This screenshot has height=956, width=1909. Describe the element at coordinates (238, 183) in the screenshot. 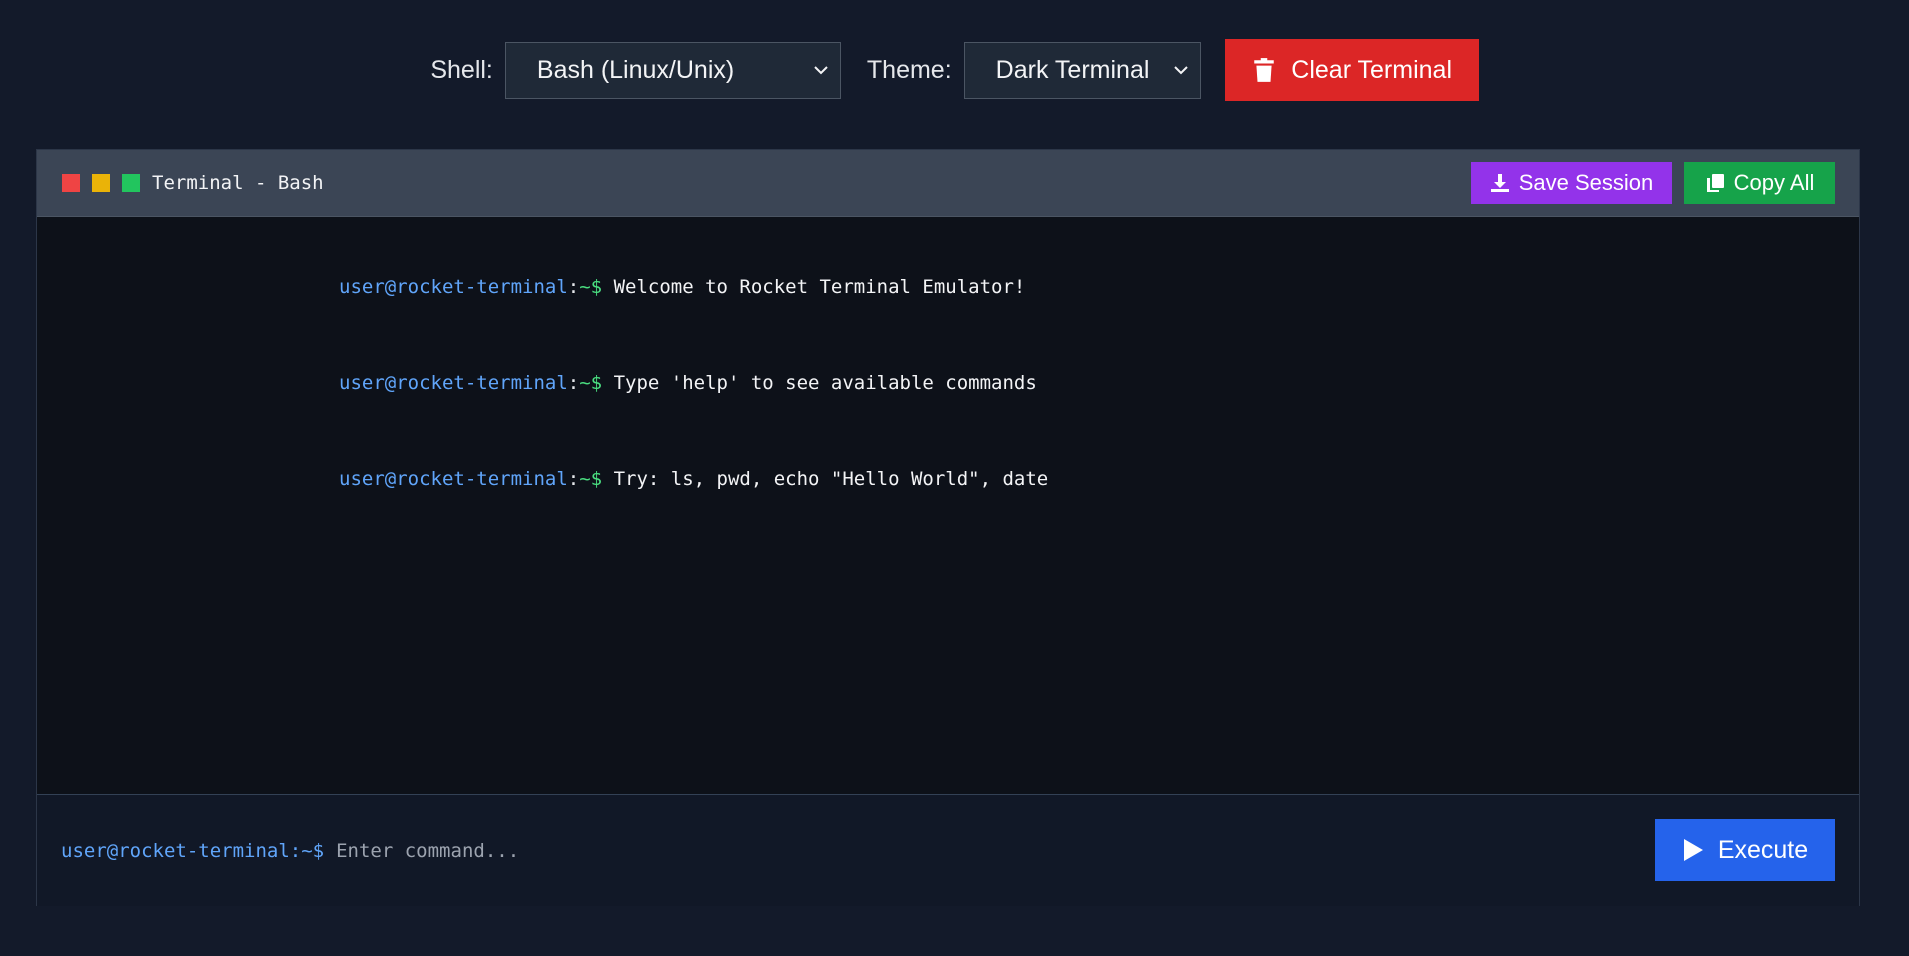

I see `terminal-title: Terminal - Bash` at that location.